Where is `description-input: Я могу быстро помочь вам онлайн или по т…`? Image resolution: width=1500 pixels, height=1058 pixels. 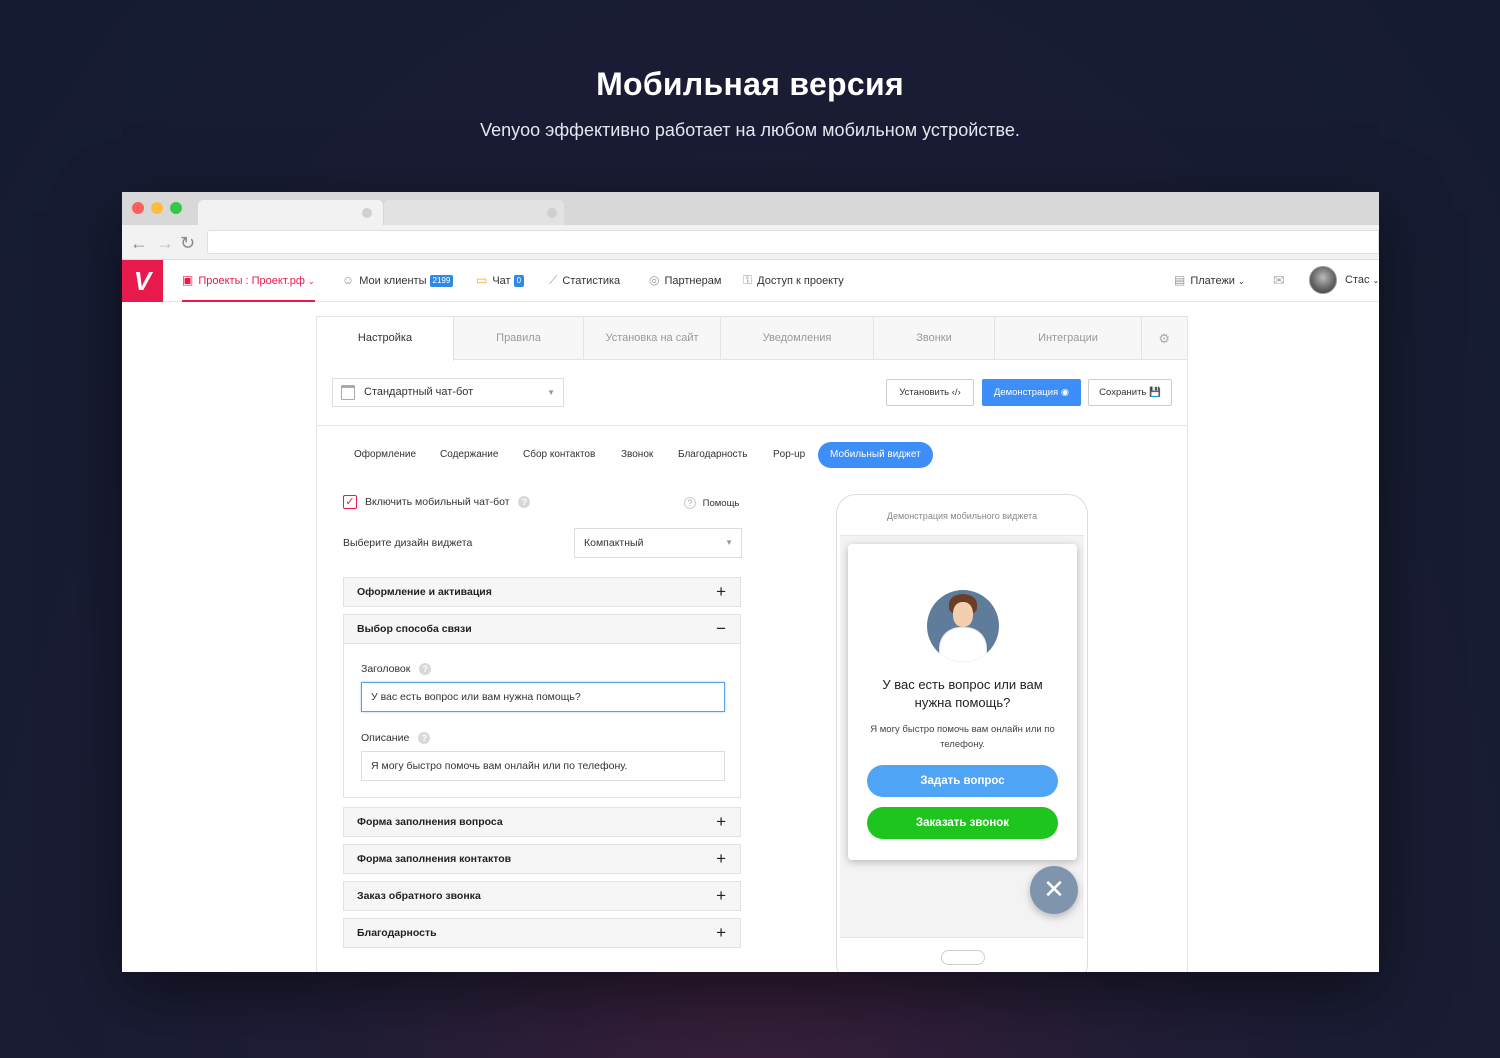
description-input: Я могу быстро помочь вам онлайн или по т… is located at coordinates (543, 766).